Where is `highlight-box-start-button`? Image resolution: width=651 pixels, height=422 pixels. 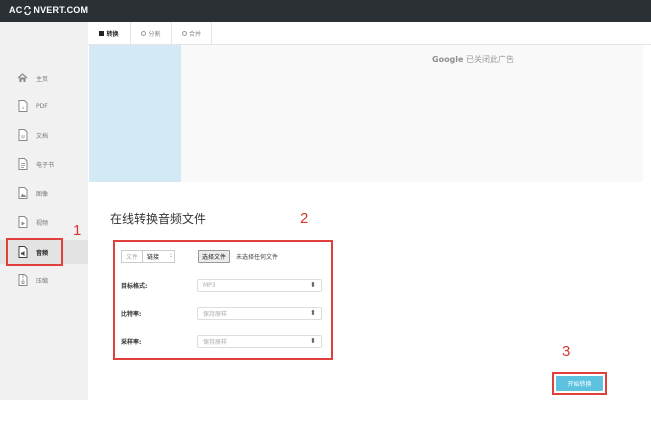
highlight-box-start-button is located at coordinates (579, 383).